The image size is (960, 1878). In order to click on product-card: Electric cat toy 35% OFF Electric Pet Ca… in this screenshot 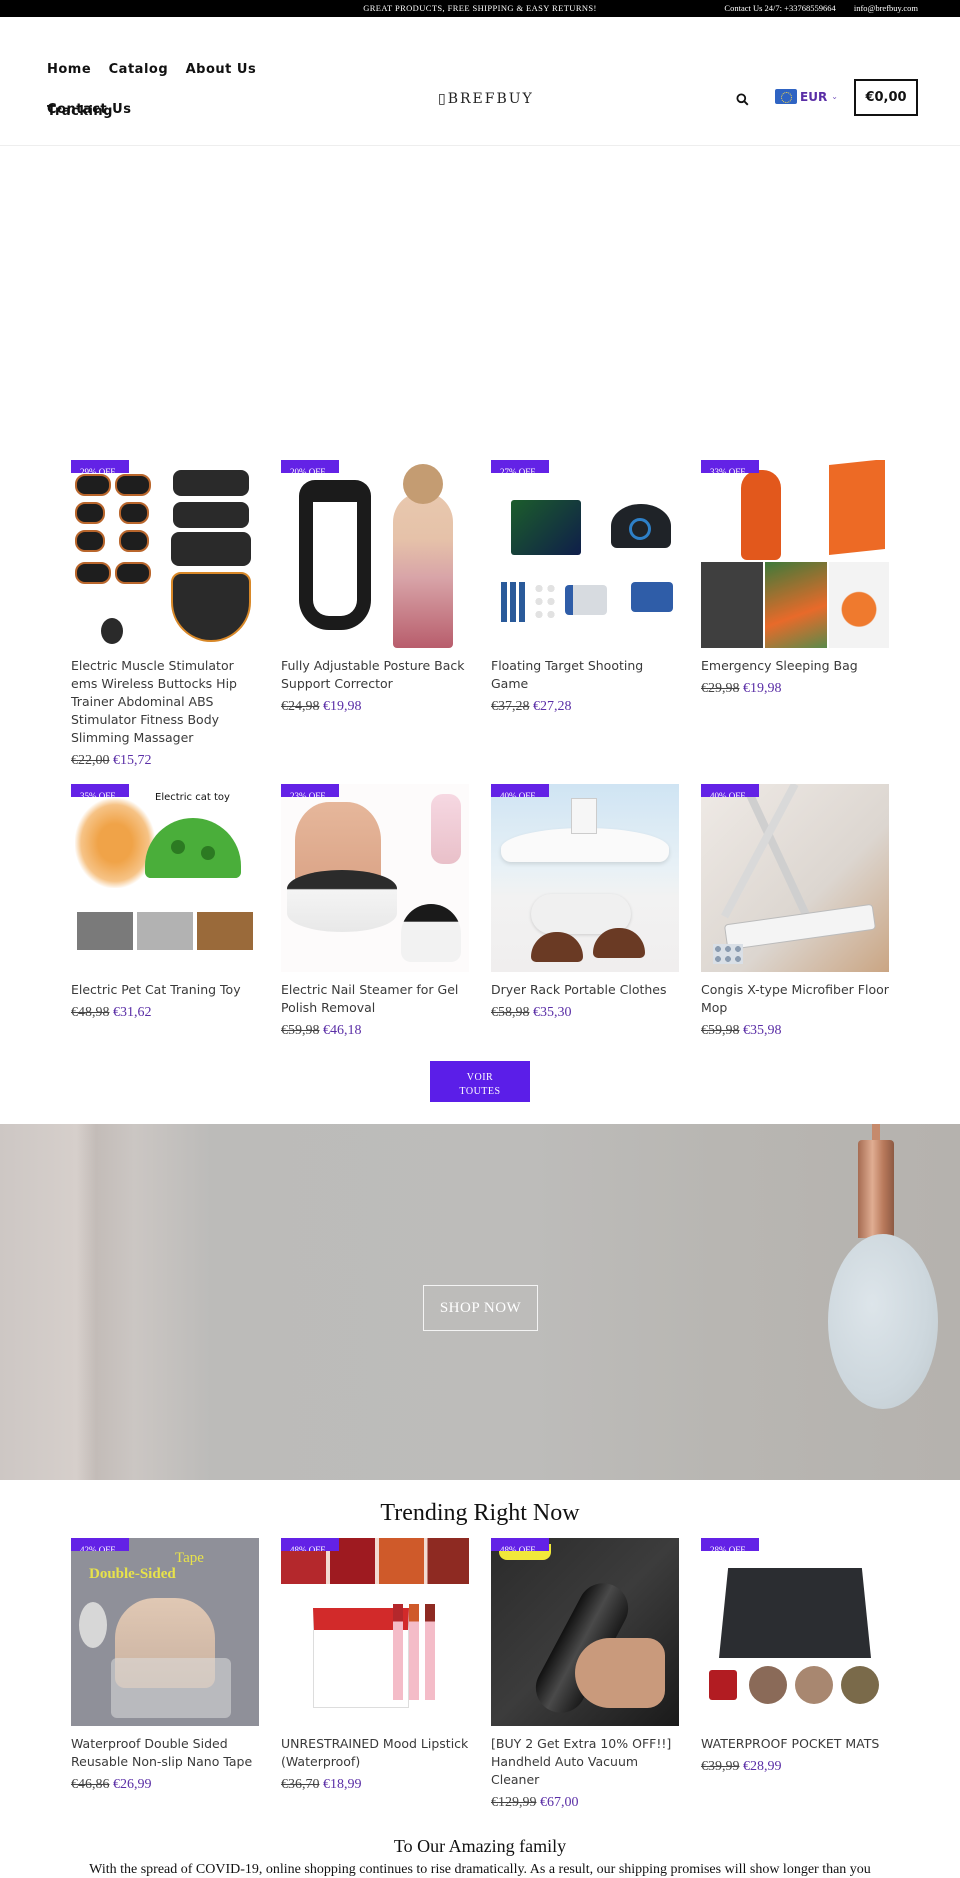, I will do `click(165, 911)`.